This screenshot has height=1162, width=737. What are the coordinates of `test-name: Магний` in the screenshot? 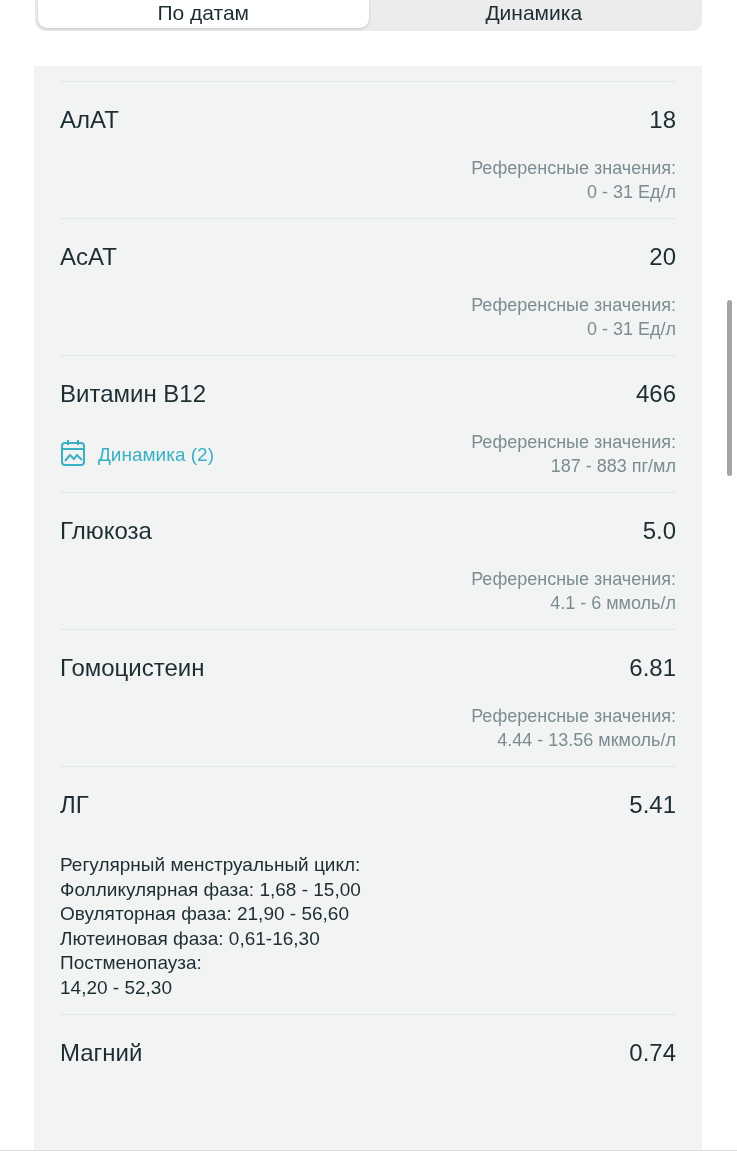 It's located at (101, 1053).